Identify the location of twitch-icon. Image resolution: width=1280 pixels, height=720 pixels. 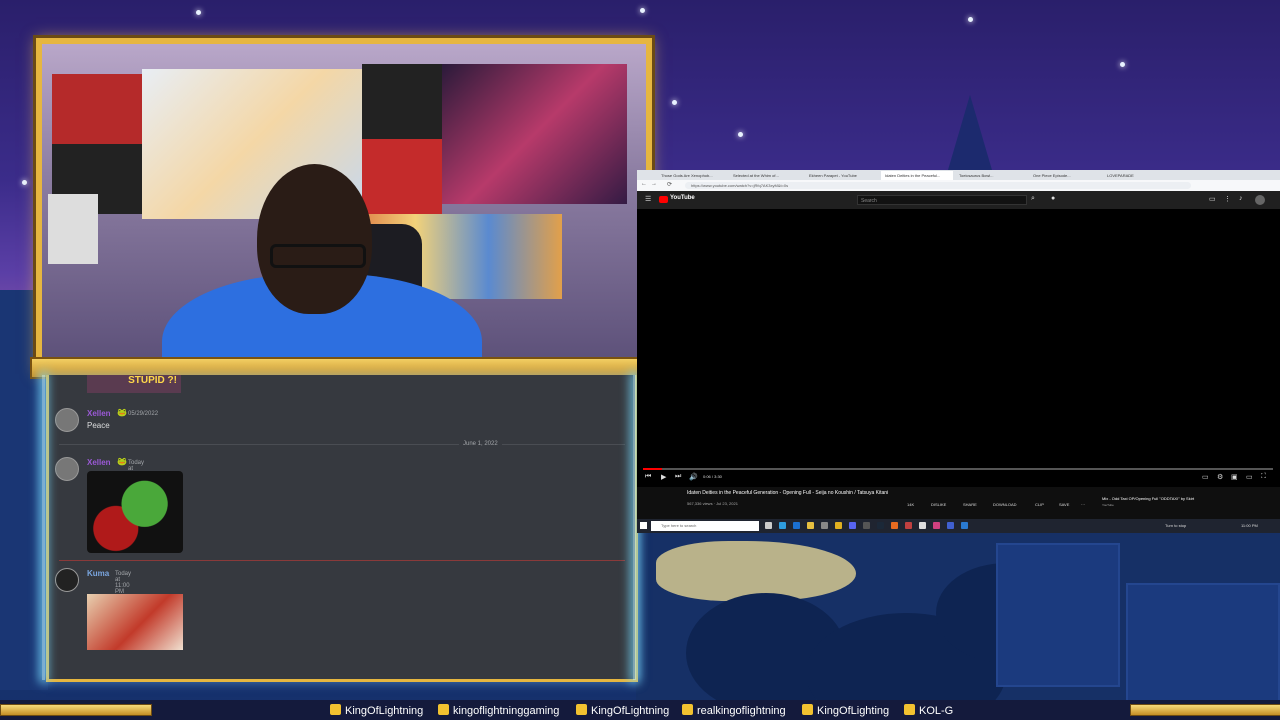
(335, 709).